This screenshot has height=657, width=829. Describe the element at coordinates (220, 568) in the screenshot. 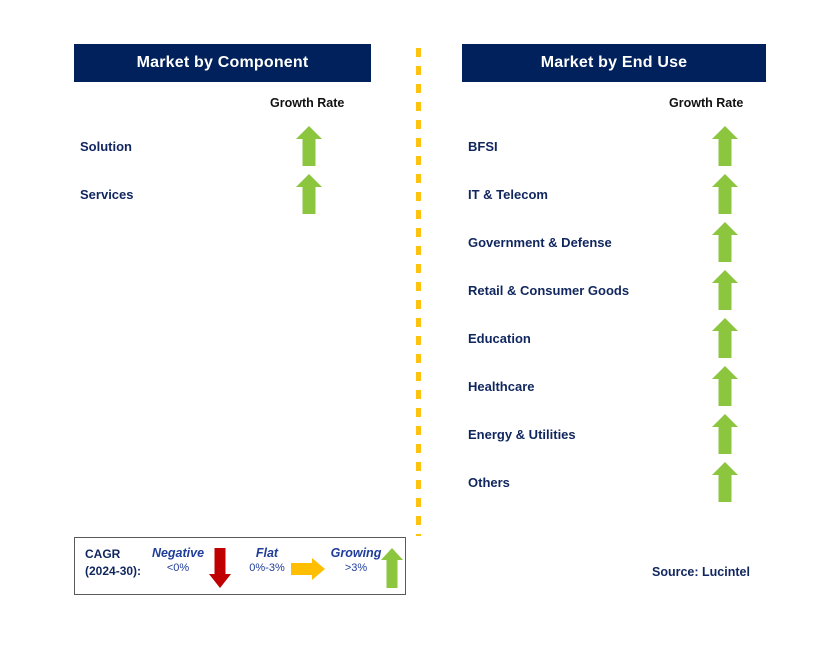

I see `down-arrow-icon` at that location.